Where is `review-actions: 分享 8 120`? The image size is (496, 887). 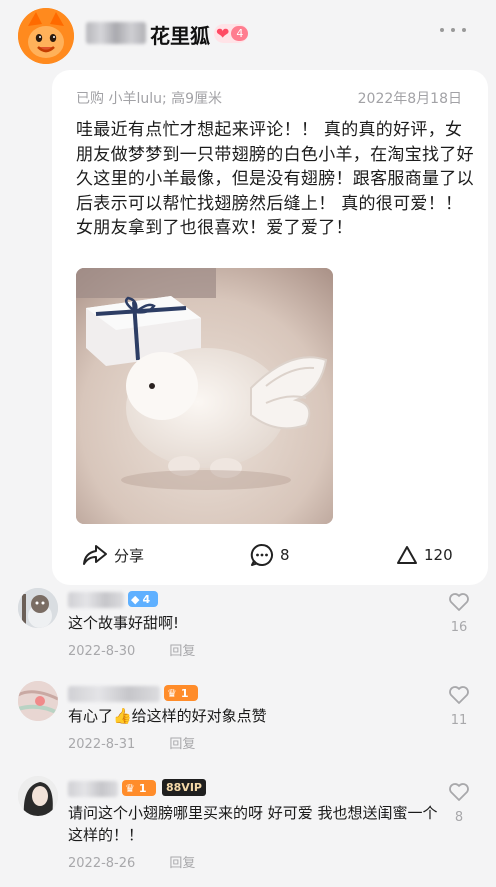 review-actions: 分享 8 120 is located at coordinates (270, 557).